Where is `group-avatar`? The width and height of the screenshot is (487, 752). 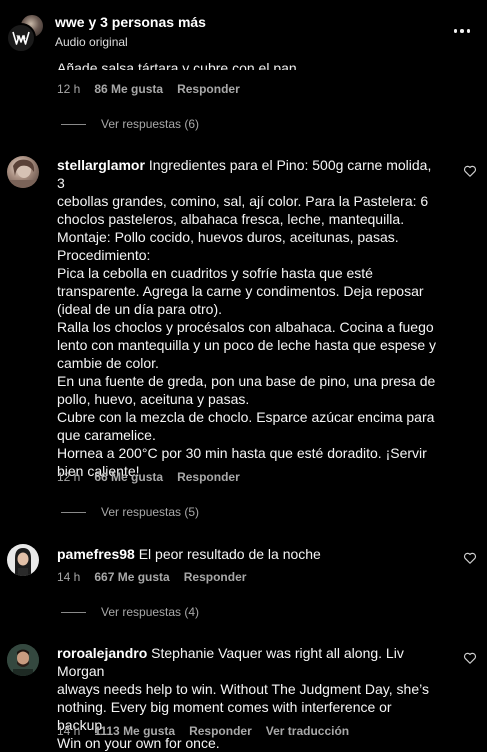 group-avatar is located at coordinates (25, 33).